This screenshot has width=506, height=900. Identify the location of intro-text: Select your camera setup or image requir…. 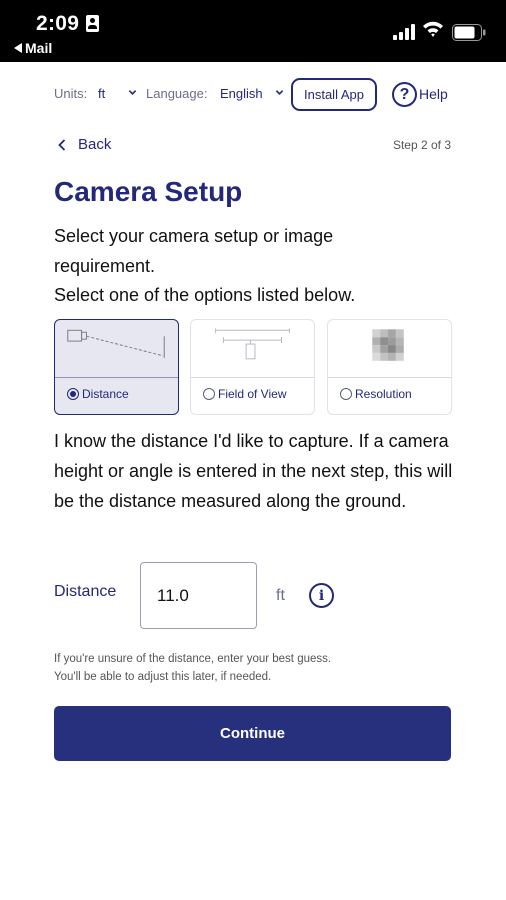
(254, 266).